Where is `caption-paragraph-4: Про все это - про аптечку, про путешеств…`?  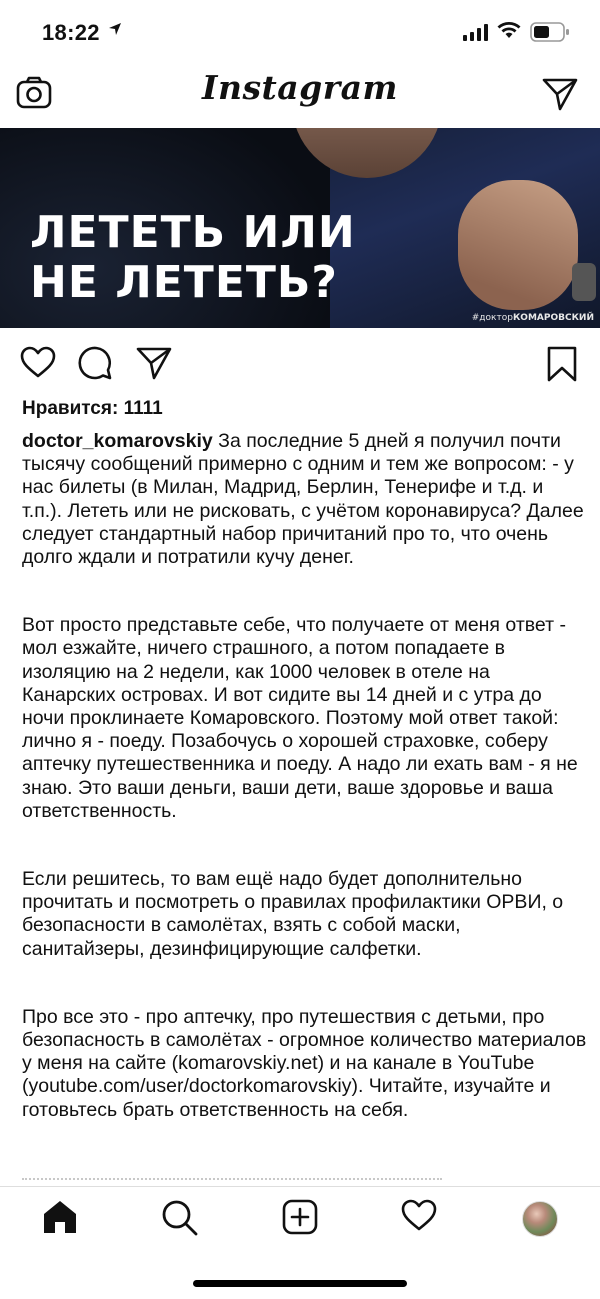 caption-paragraph-4: Про все это - про аптечку, про путешеств… is located at coordinates (304, 1063).